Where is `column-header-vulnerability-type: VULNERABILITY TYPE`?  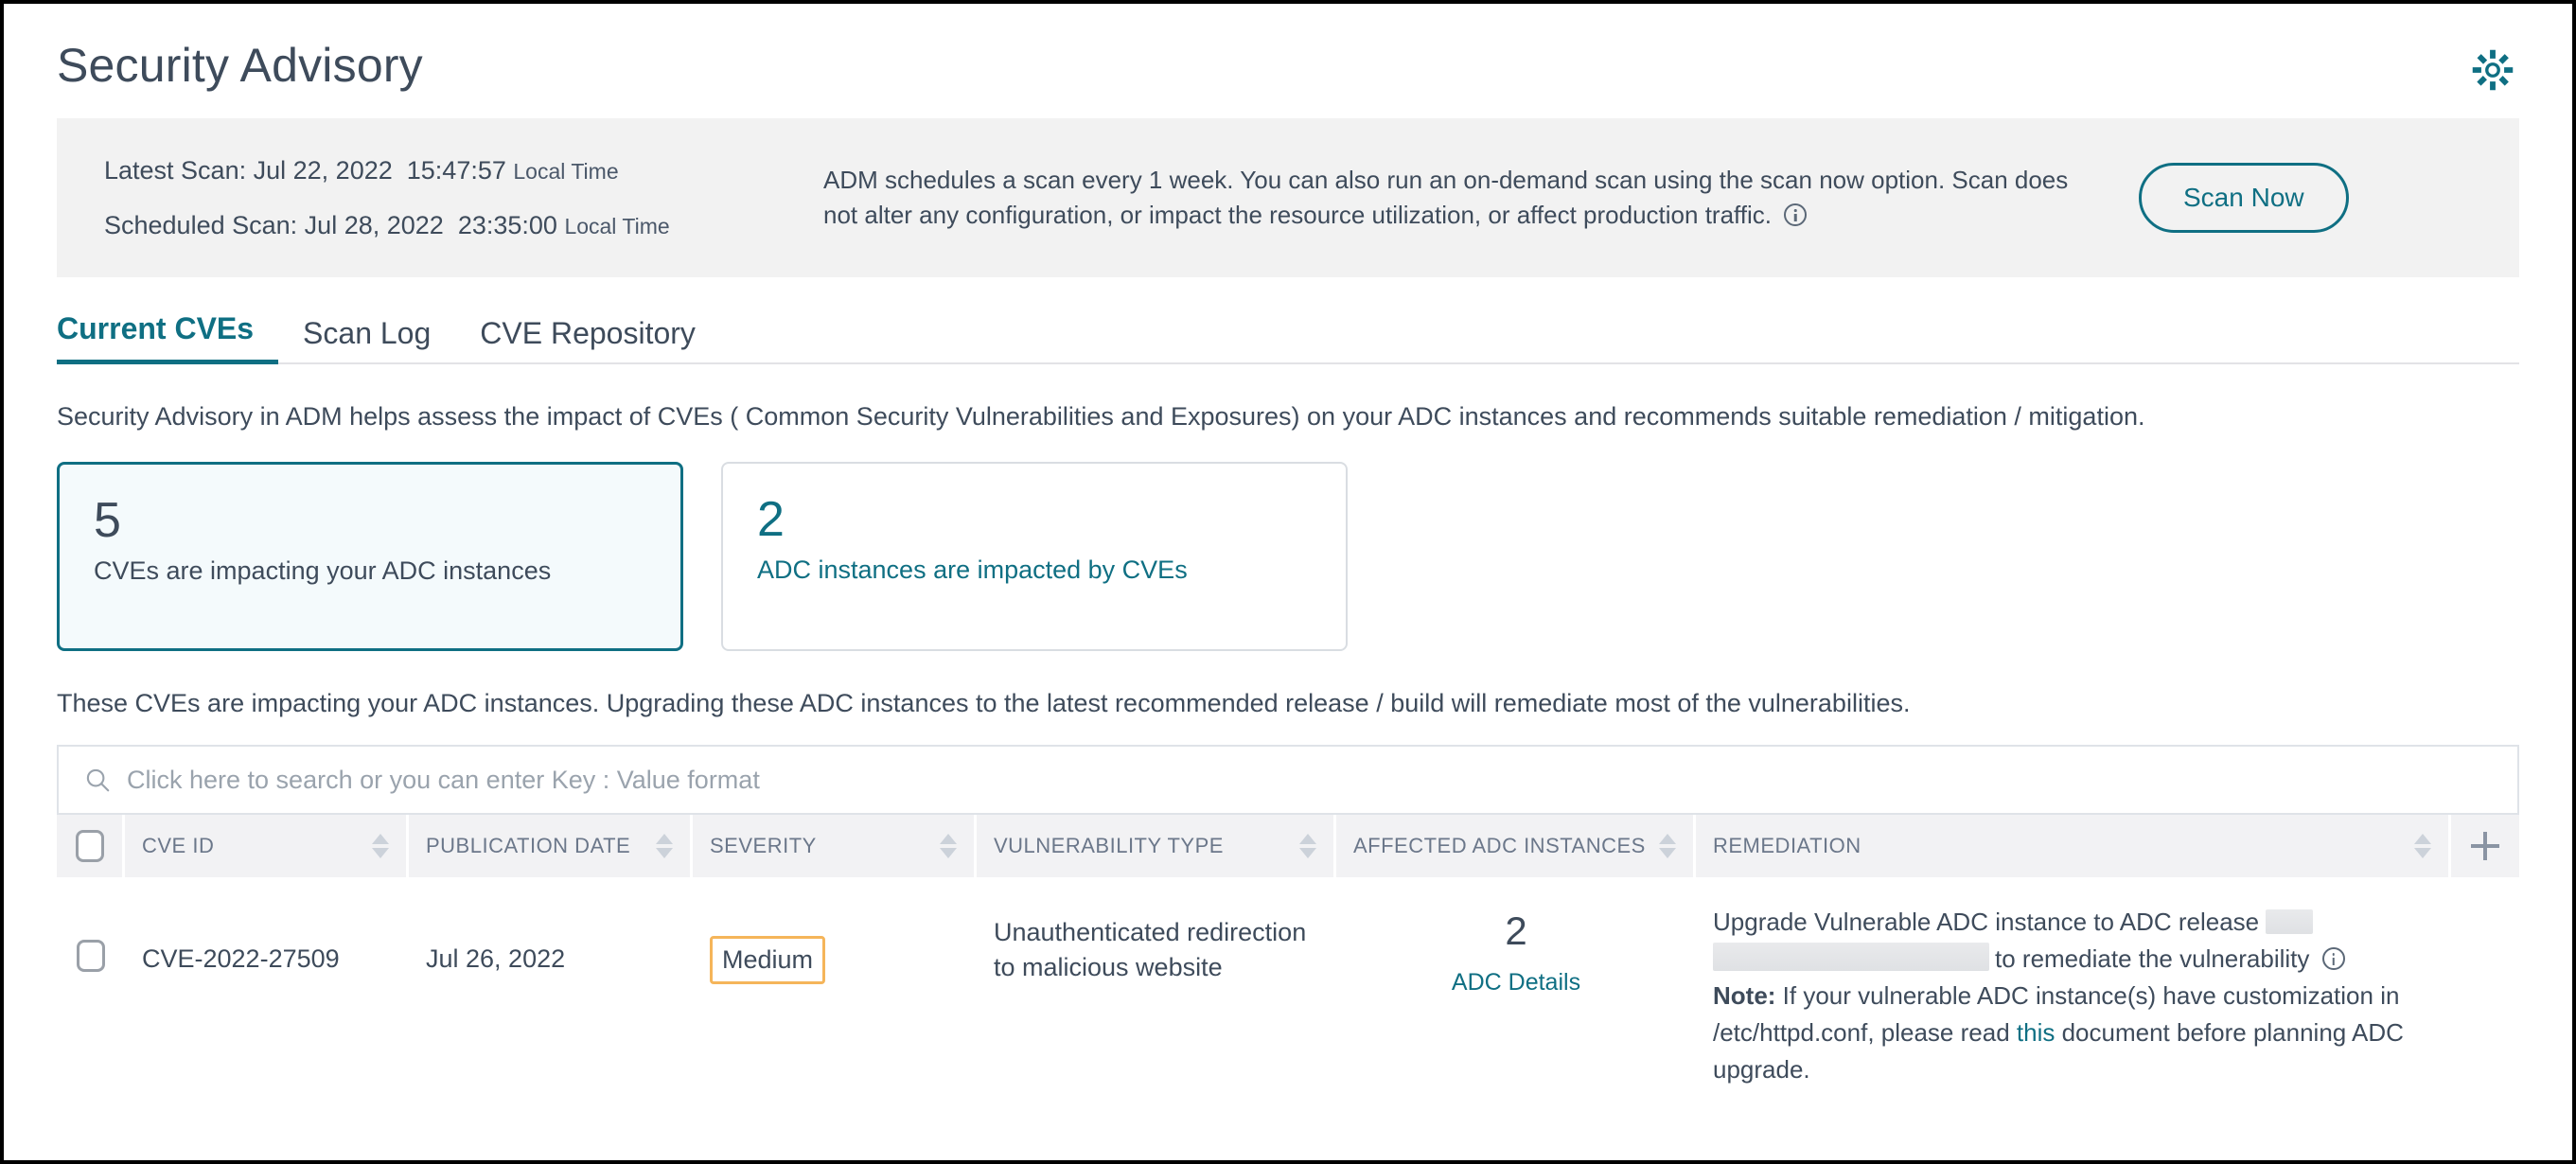 column-header-vulnerability-type: VULNERABILITY TYPE is located at coordinates (1156, 846).